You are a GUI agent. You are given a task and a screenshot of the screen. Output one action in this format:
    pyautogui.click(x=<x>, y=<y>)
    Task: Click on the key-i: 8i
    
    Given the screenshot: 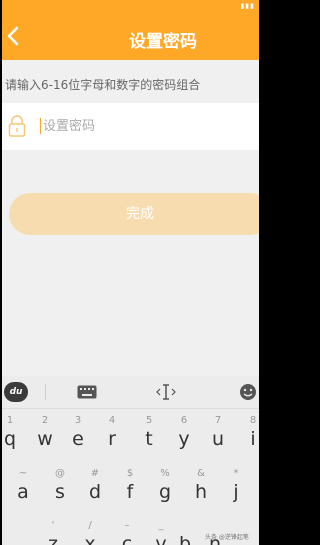 What is the action you would take?
    pyautogui.click(x=249, y=432)
    